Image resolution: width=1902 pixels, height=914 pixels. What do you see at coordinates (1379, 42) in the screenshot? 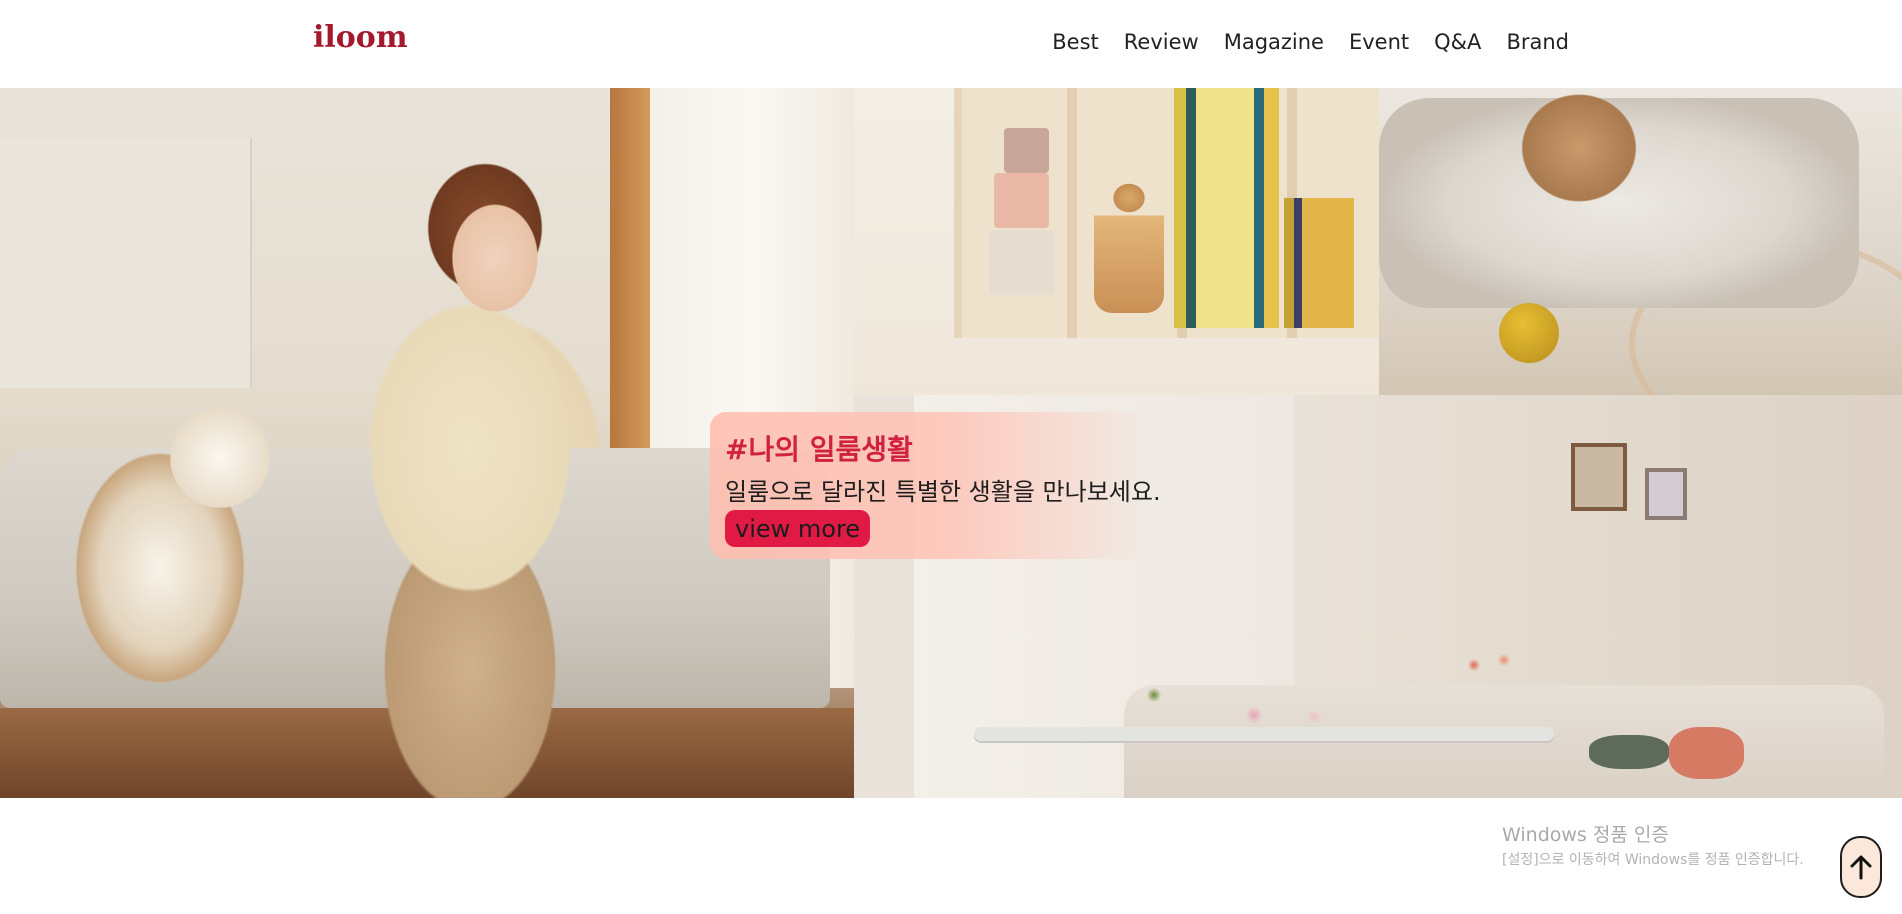
I see `nav-item-event: Event` at bounding box center [1379, 42].